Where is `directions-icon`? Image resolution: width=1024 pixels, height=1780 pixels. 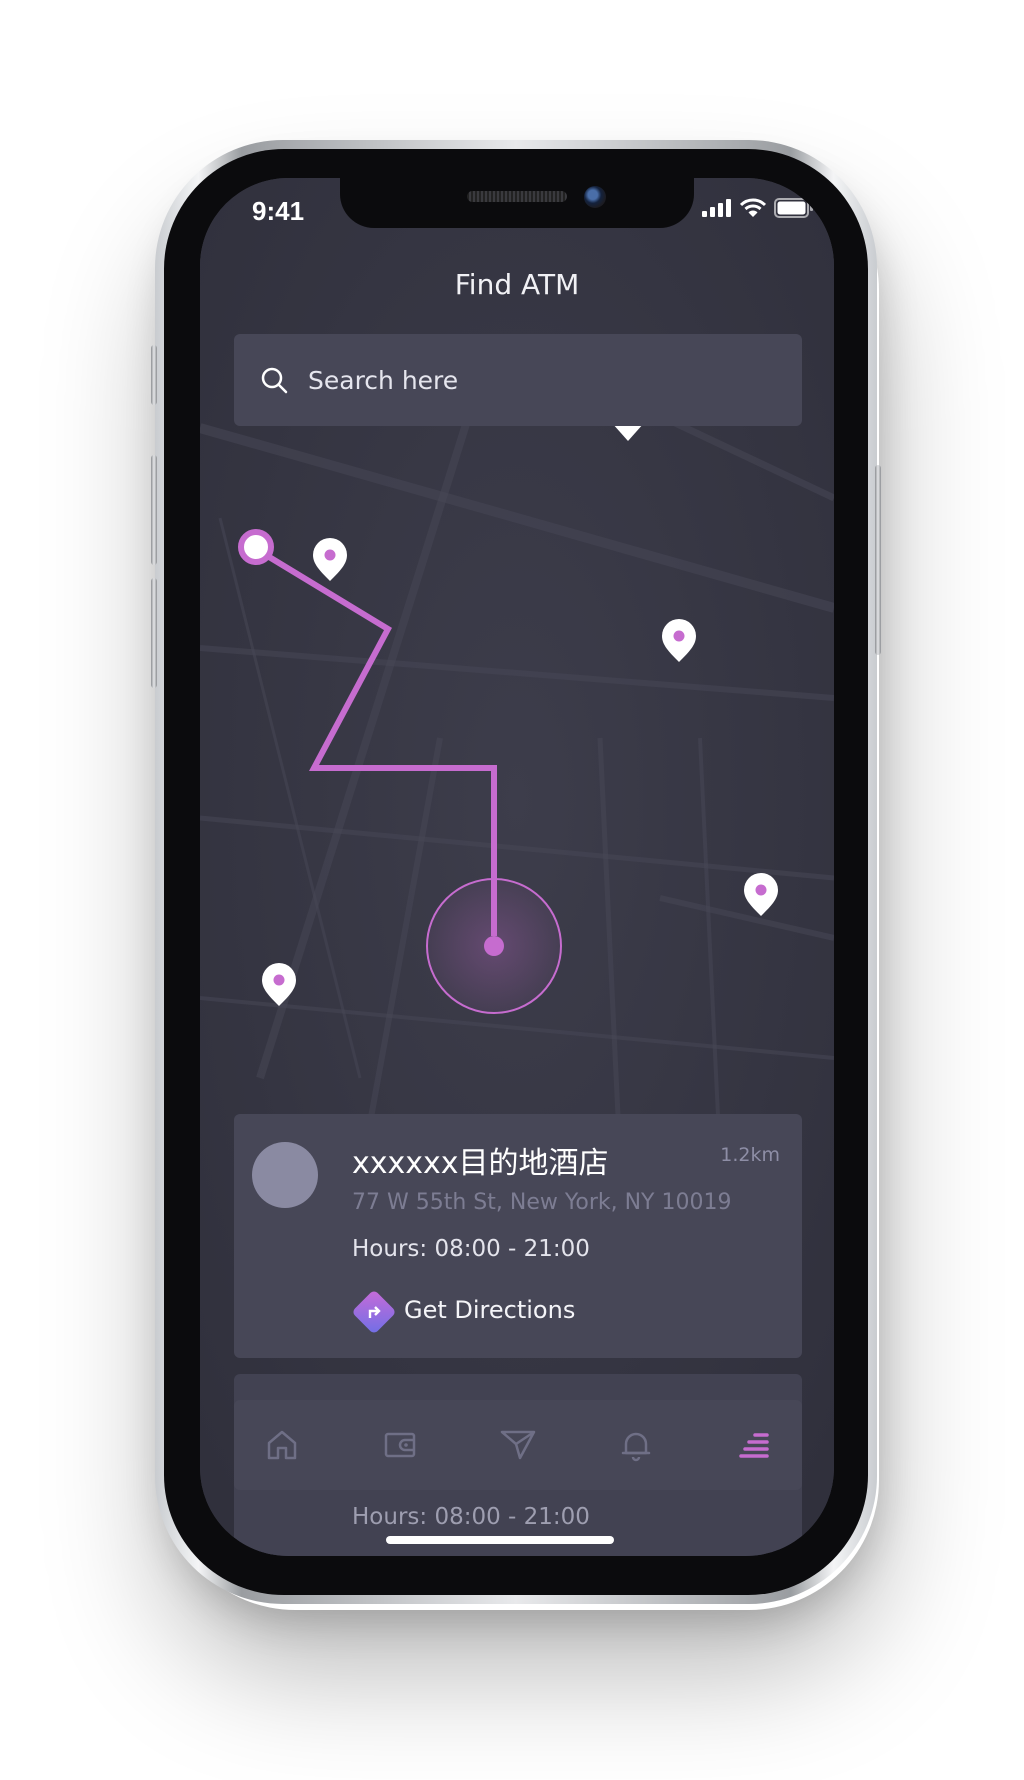
directions-icon is located at coordinates (374, 1312).